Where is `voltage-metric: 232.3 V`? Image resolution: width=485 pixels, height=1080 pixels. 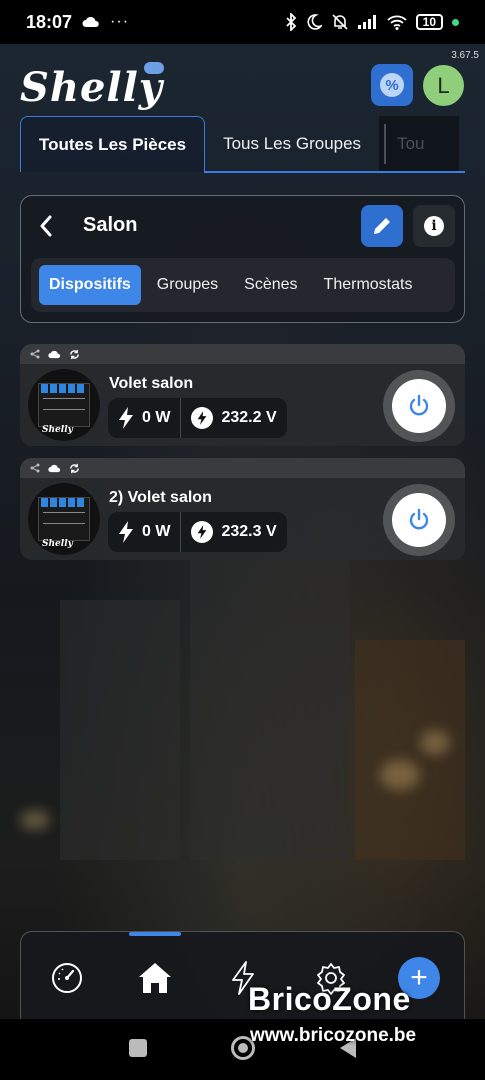
voltage-metric: 232.3 V is located at coordinates (233, 532).